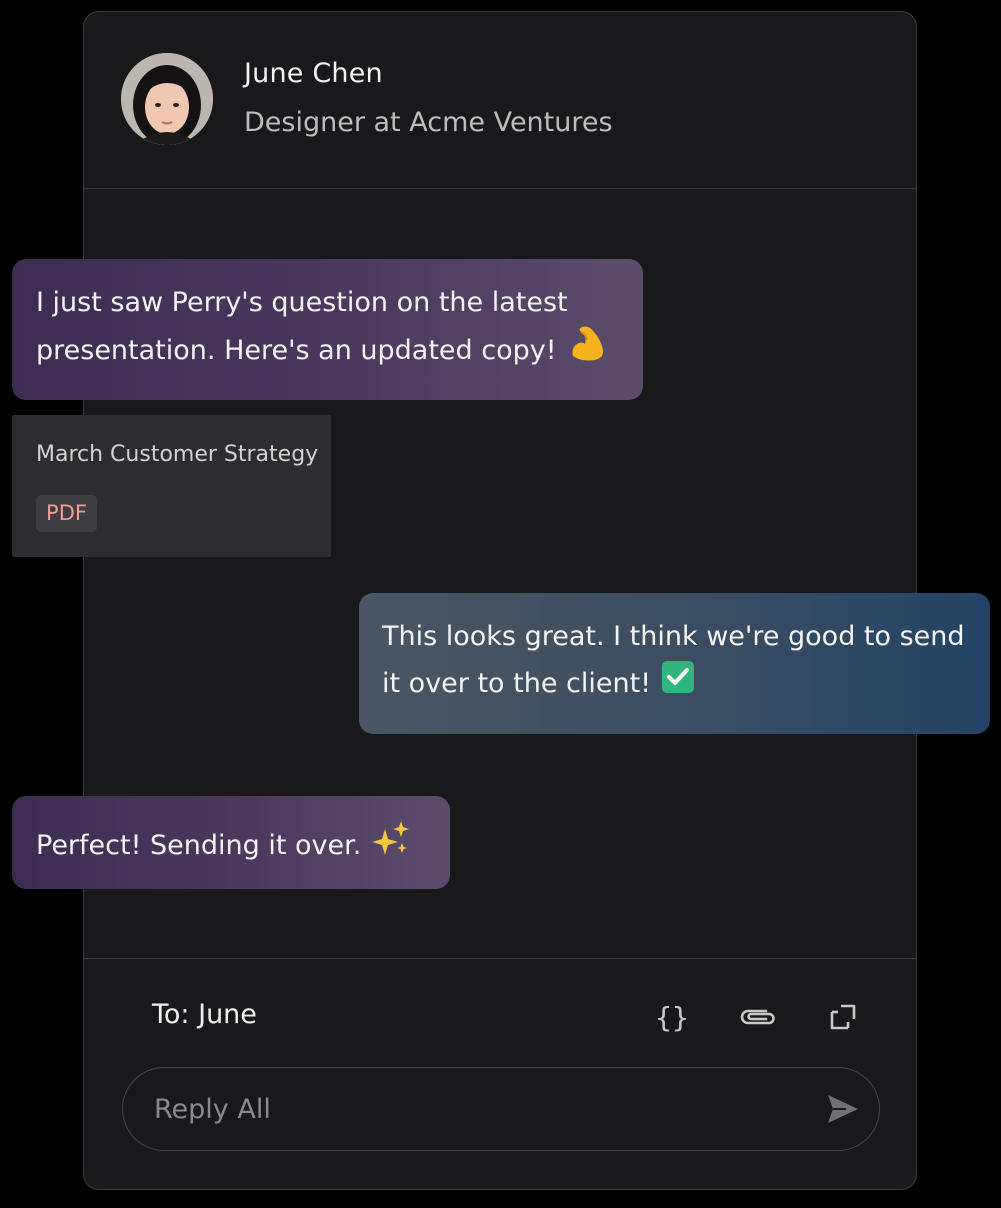 The height and width of the screenshot is (1208, 1001). I want to click on attachment-card: March Customer Strategy PDF, so click(171, 486).